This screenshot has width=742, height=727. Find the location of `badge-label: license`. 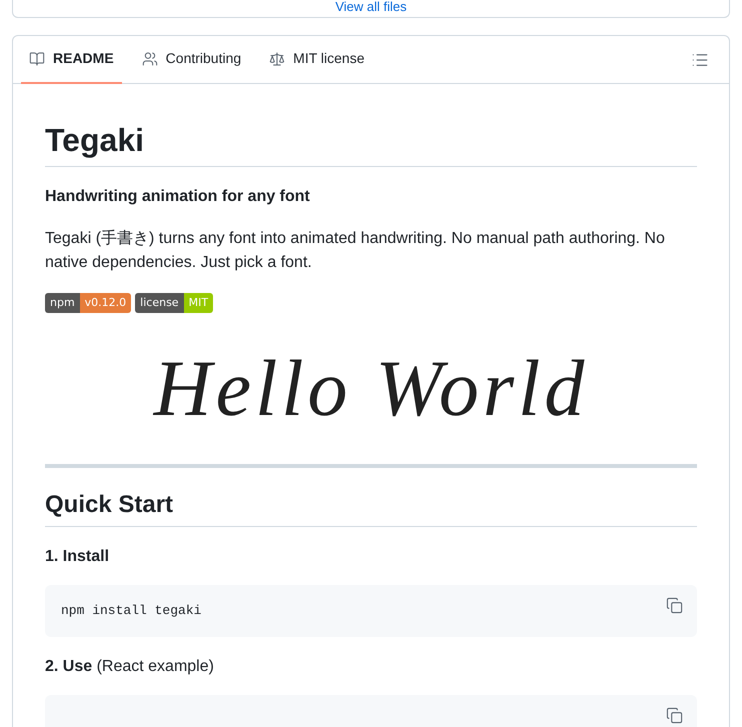

badge-label: license is located at coordinates (159, 303).